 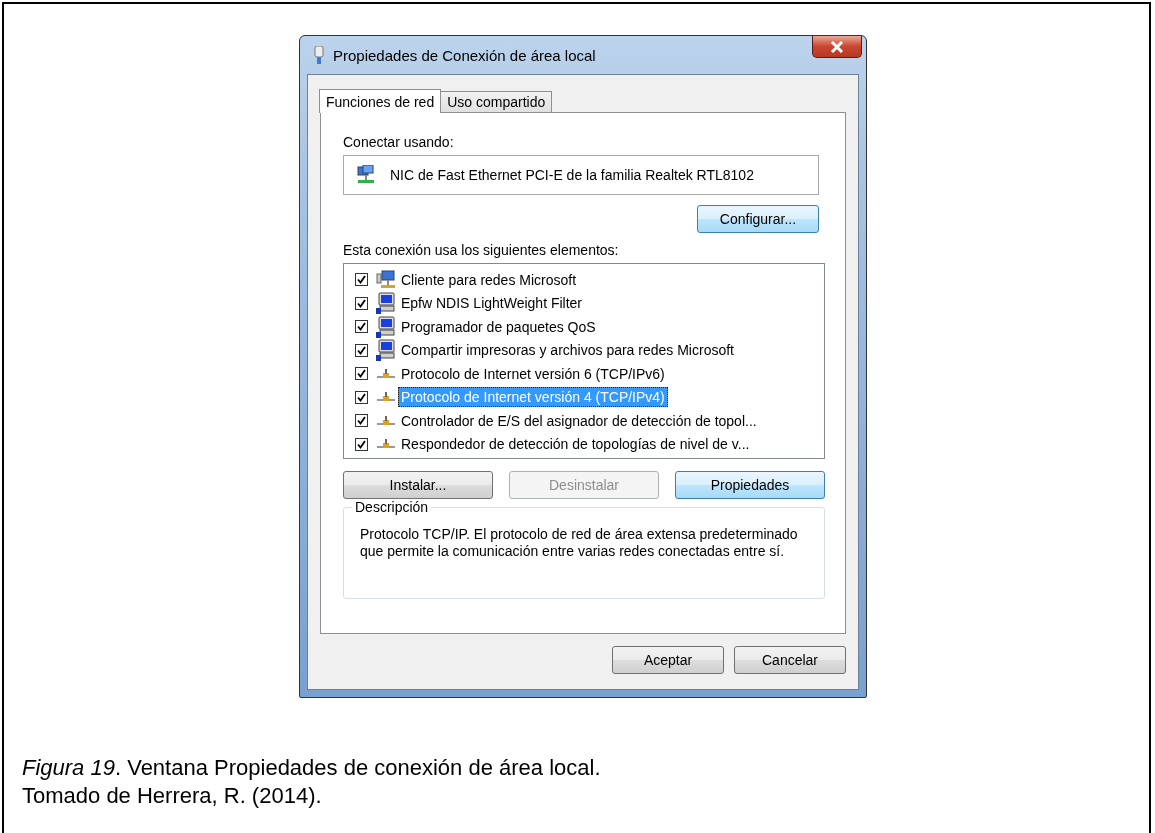 What do you see at coordinates (312, 768) in the screenshot?
I see `caption-line: Figura 19. Ventana Propiedades de conexión de área local.` at bounding box center [312, 768].